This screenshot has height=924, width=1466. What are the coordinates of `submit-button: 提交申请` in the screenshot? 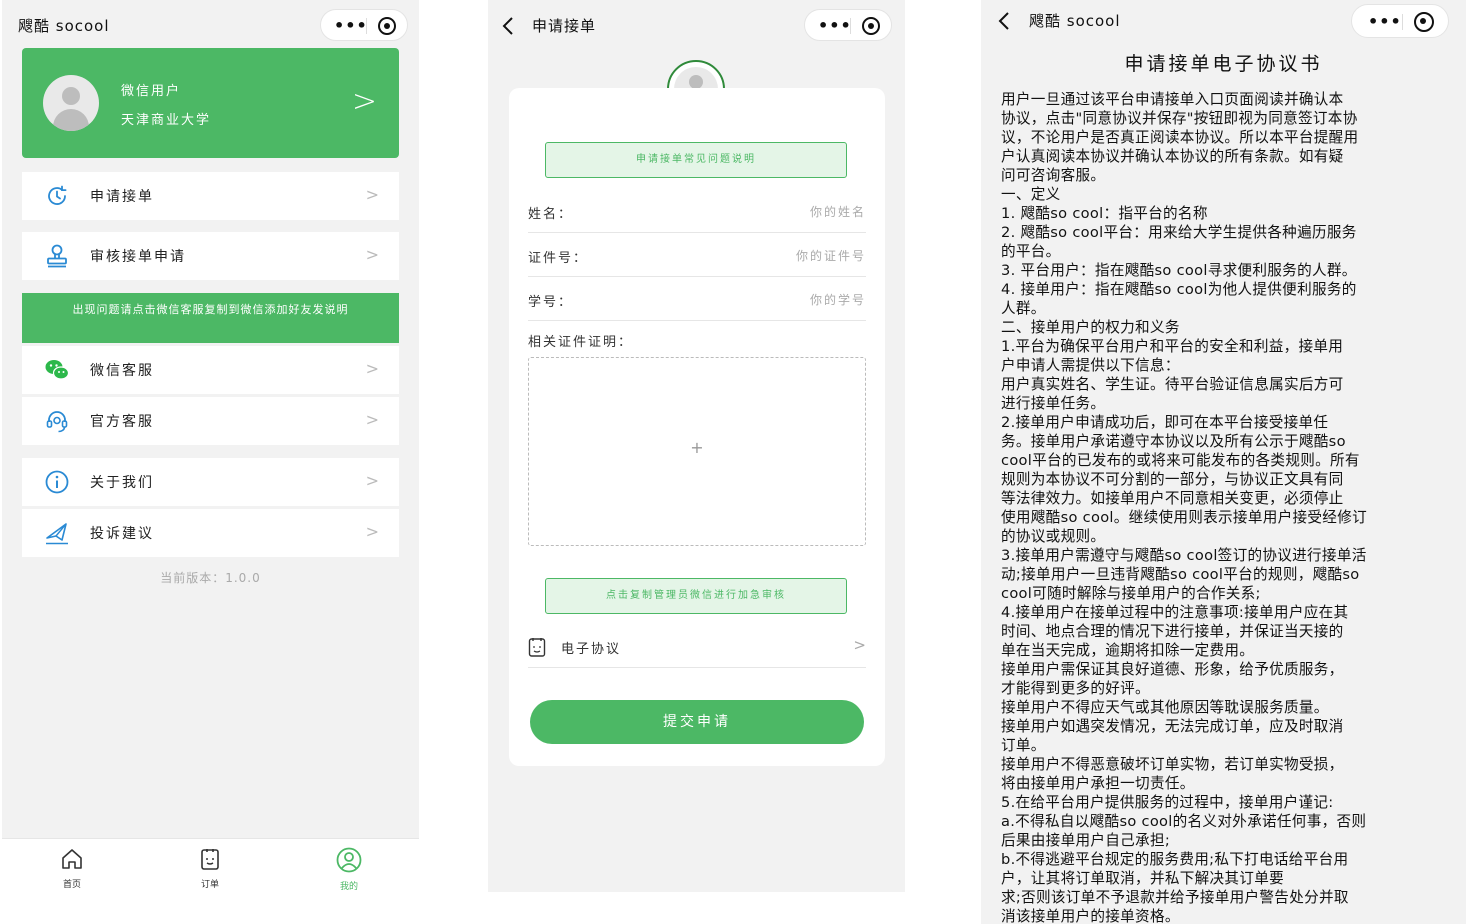 It's located at (697, 722).